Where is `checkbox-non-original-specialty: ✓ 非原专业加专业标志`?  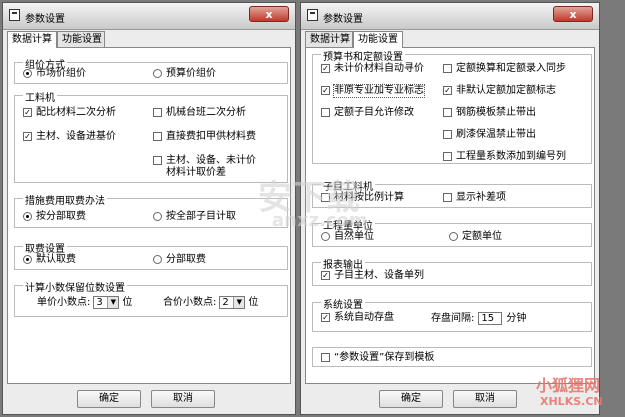
checkbox-non-original-specialty: ✓ 非原专业加专业标志 is located at coordinates (373, 91).